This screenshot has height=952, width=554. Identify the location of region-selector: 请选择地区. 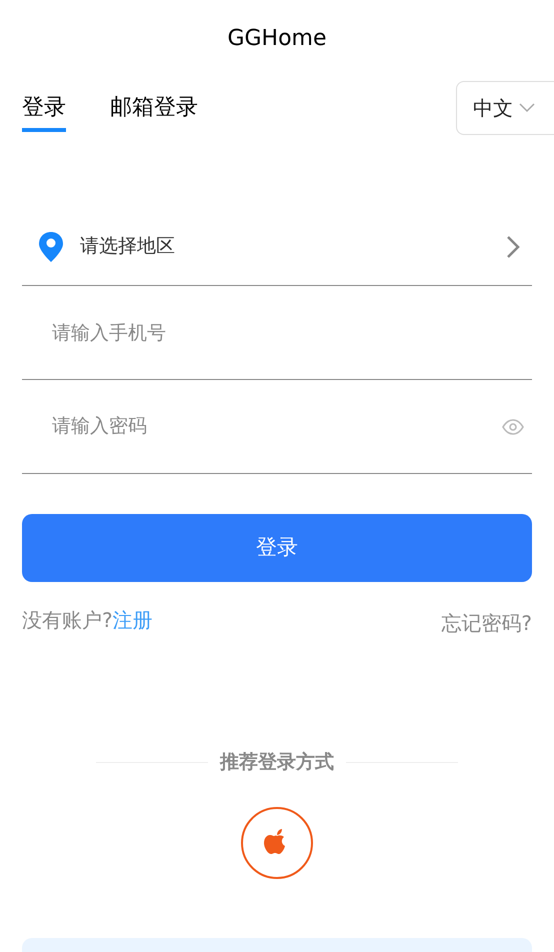
(277, 233).